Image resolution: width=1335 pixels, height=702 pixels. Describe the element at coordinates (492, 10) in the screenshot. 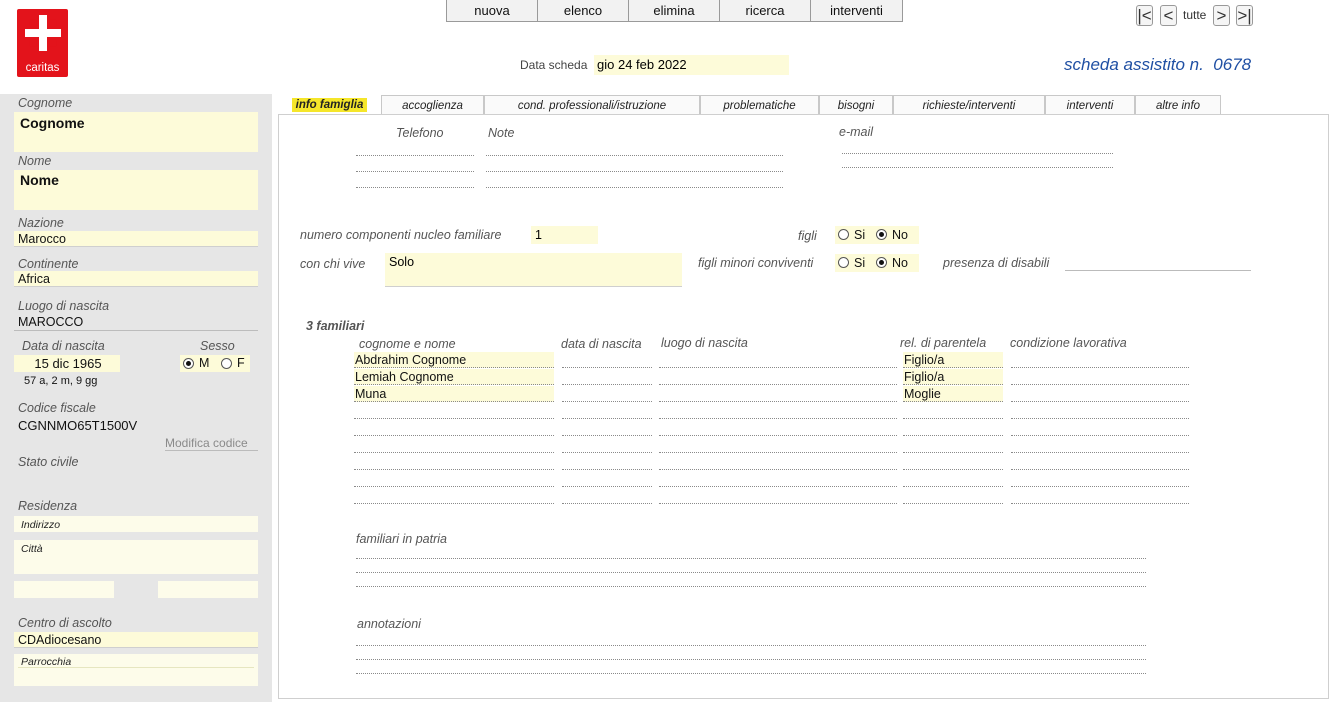

I see `nuova-button: nuova` at that location.